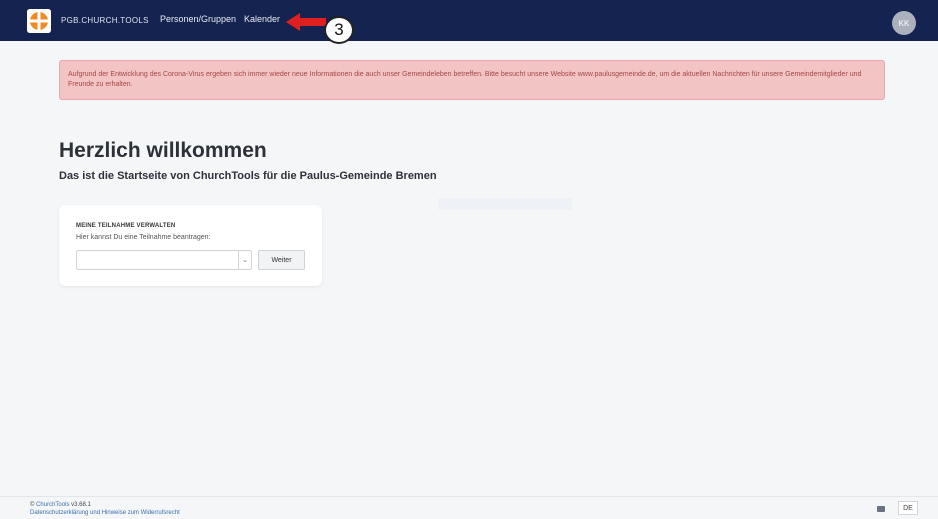 This screenshot has height=519, width=938. Describe the element at coordinates (32, 505) in the screenshot. I see `copyright-symbol: ©` at that location.